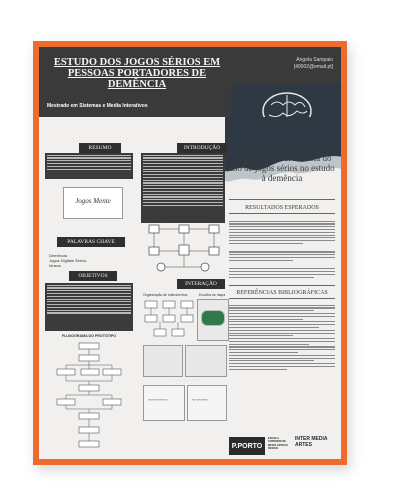 The image size is (400, 500). Describe the element at coordinates (169, 318) in the screenshot. I see `organizacao-diagram` at that location.